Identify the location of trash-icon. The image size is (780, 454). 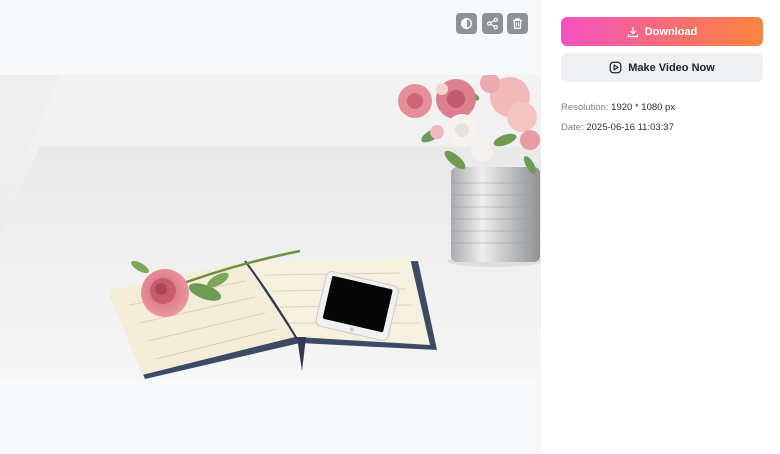
(517, 23).